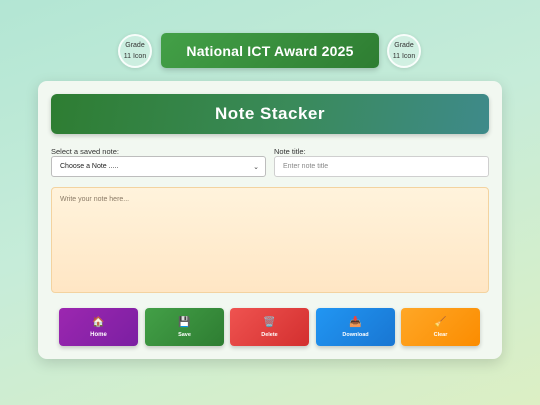 This screenshot has height=405, width=540. I want to click on grade-badge-left-line2: 11 Icon, so click(135, 56).